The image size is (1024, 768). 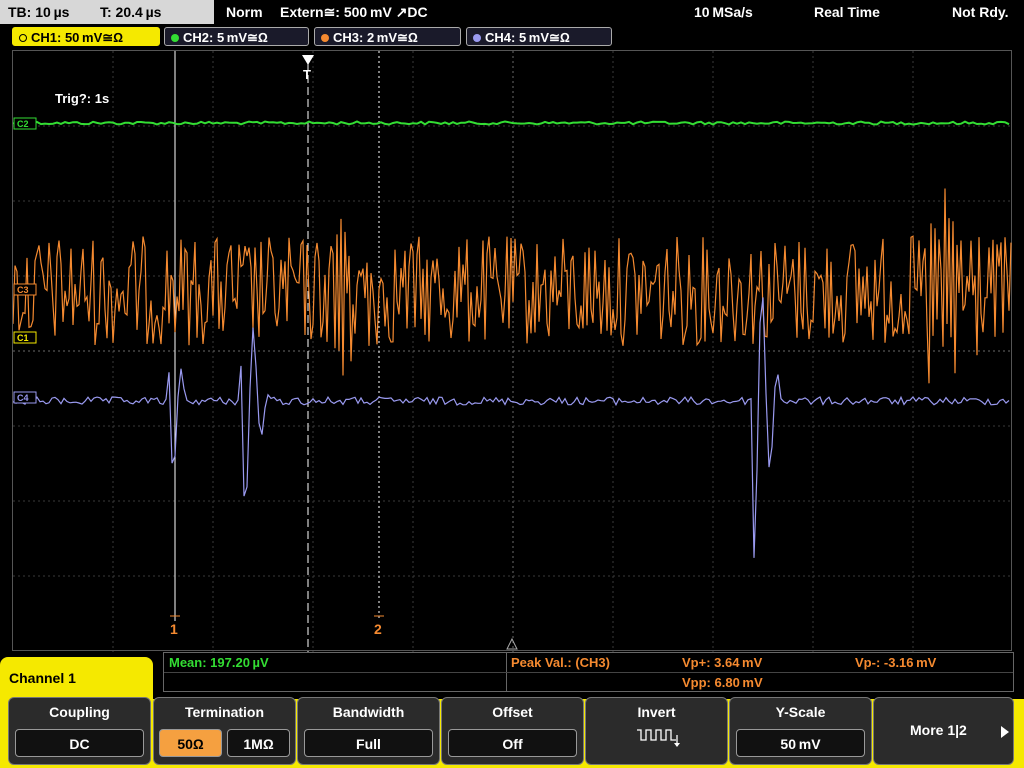 I want to click on ch3-dot-icon, so click(x=325, y=38).